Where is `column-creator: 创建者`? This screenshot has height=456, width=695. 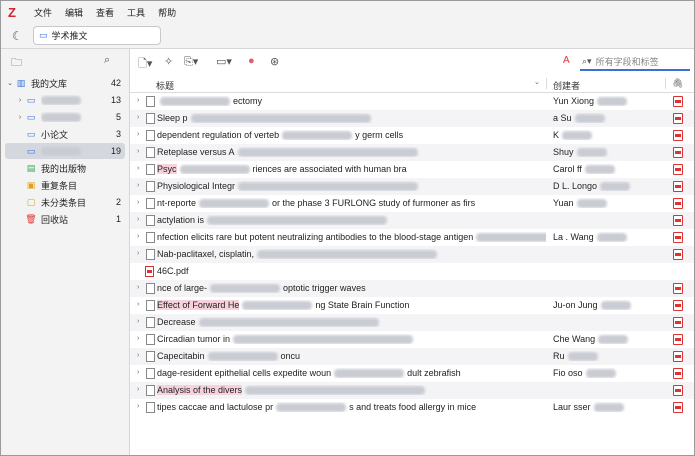 column-creator: 创建者 is located at coordinates (566, 85).